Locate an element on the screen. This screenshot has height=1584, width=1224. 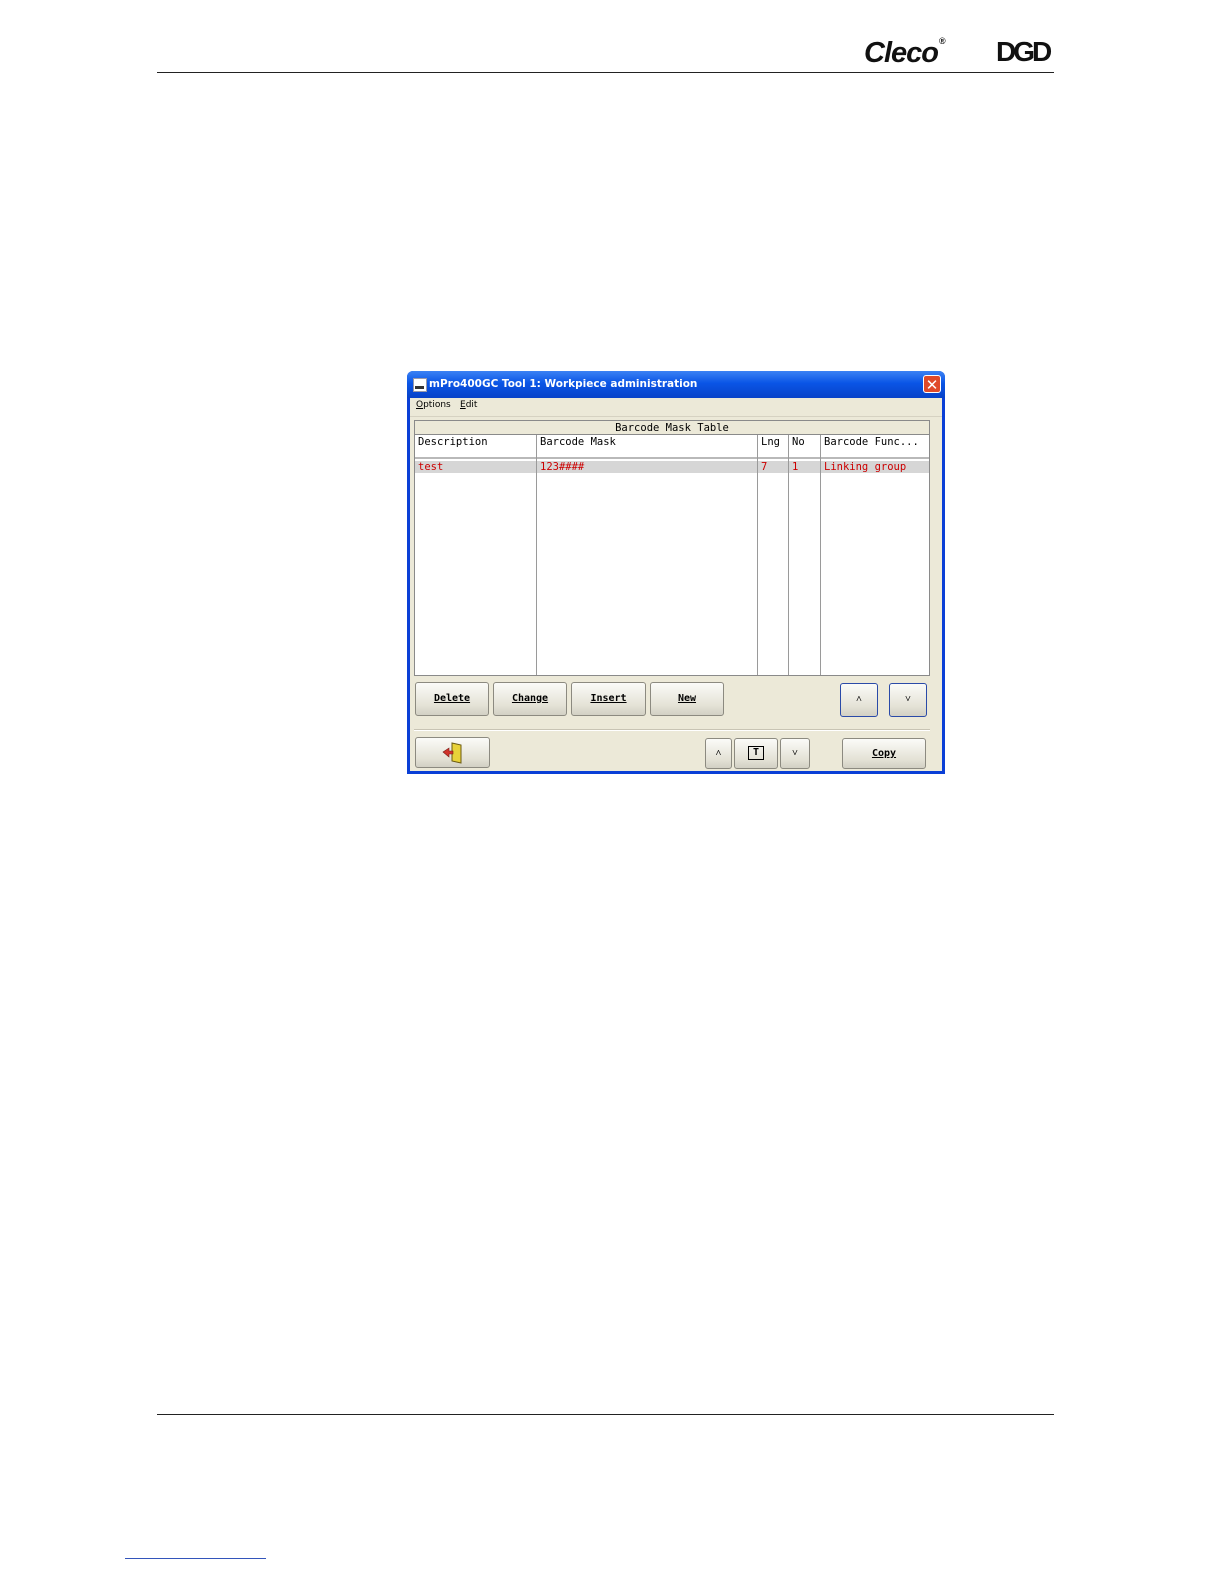
menu-options: Options is located at coordinates (433, 405).